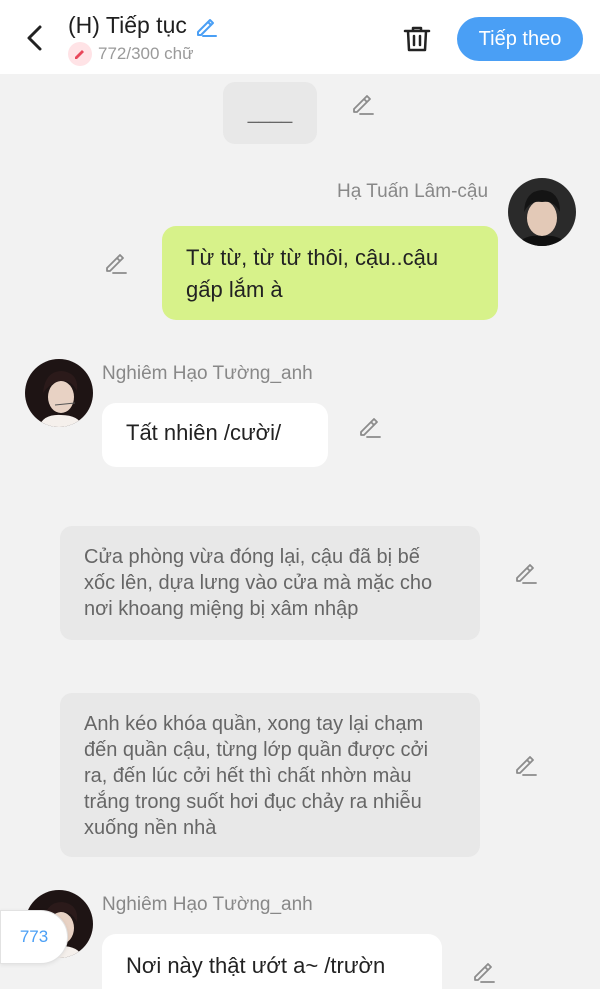  I want to click on narration-bubble: ____, so click(270, 113).